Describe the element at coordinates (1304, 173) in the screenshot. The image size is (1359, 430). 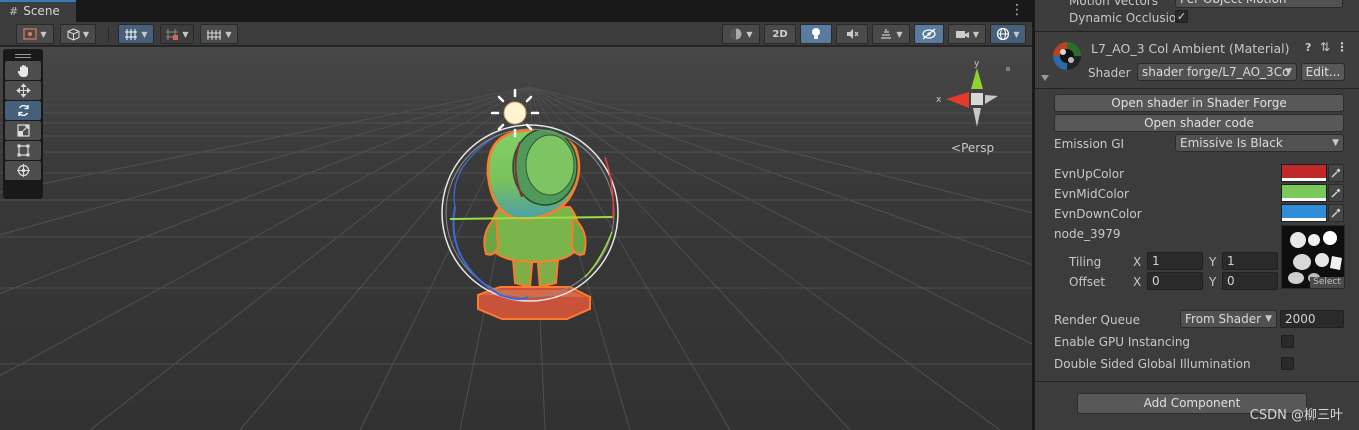
I see `evn-up-color-swatch` at that location.